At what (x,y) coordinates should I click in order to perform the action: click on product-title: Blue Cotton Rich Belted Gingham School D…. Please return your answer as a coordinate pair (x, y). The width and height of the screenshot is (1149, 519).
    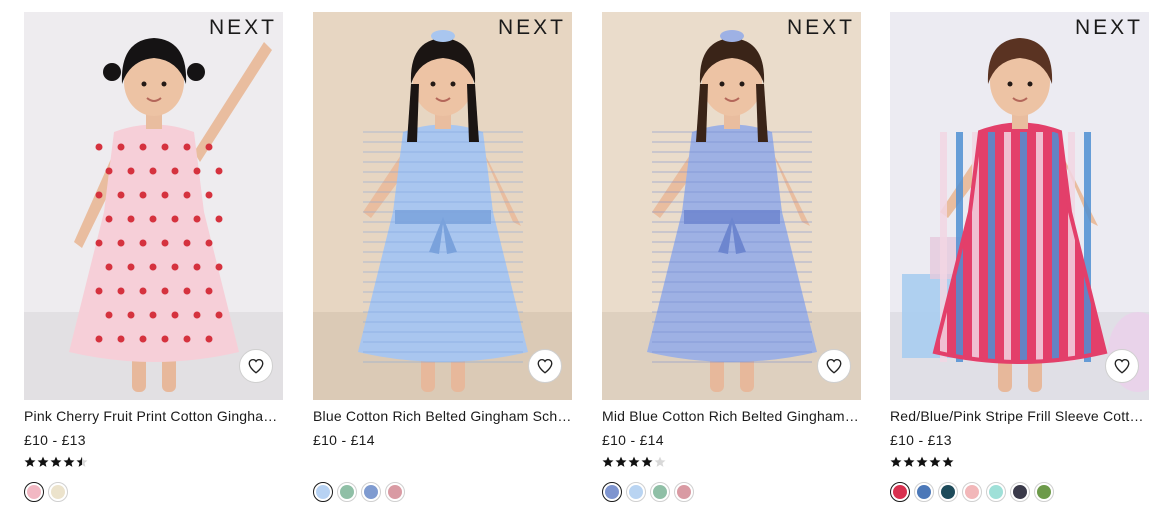
    Looking at the image, I should click on (442, 416).